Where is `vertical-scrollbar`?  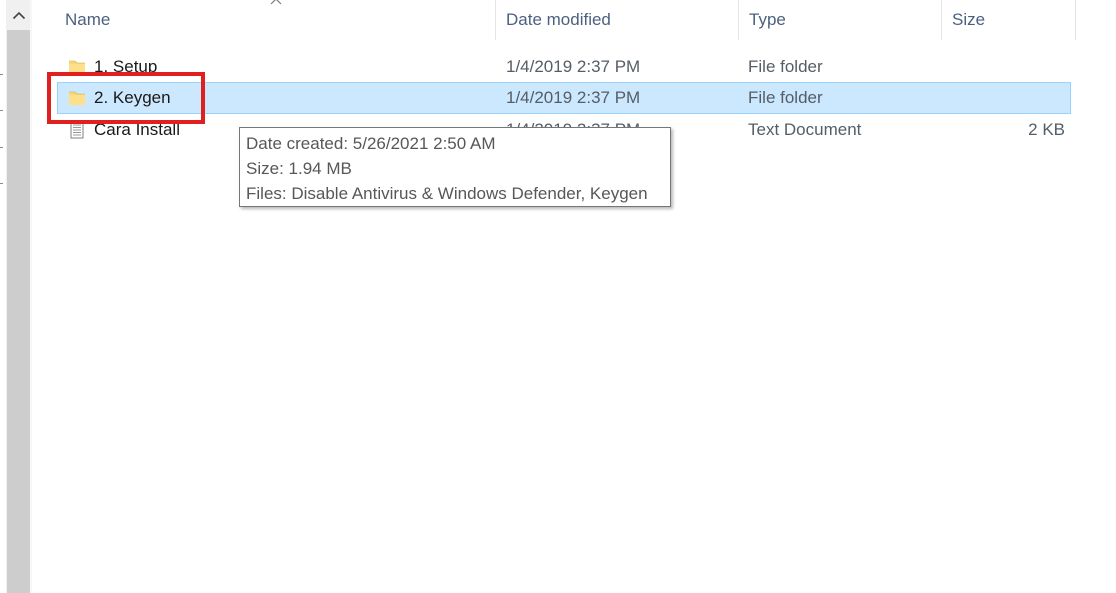
vertical-scrollbar is located at coordinates (19, 296).